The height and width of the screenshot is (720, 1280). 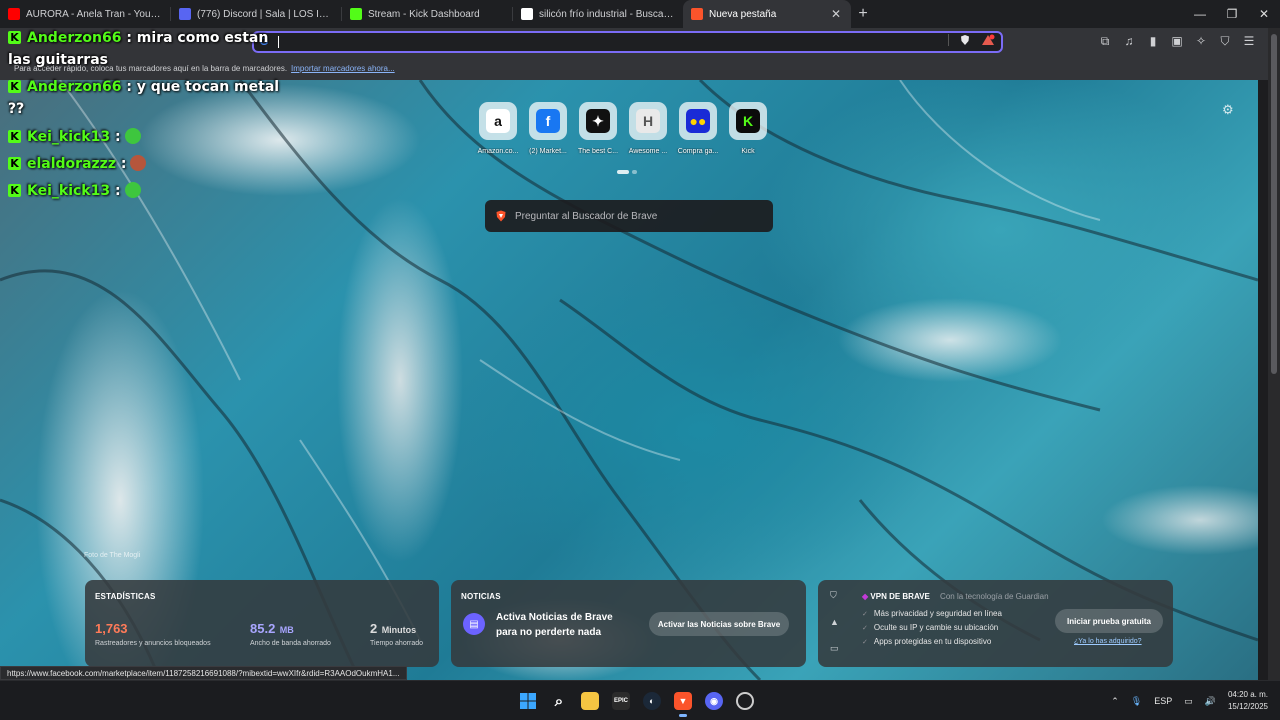 I want to click on chat-message: Kelaldorazzz :, so click(x=77, y=163).